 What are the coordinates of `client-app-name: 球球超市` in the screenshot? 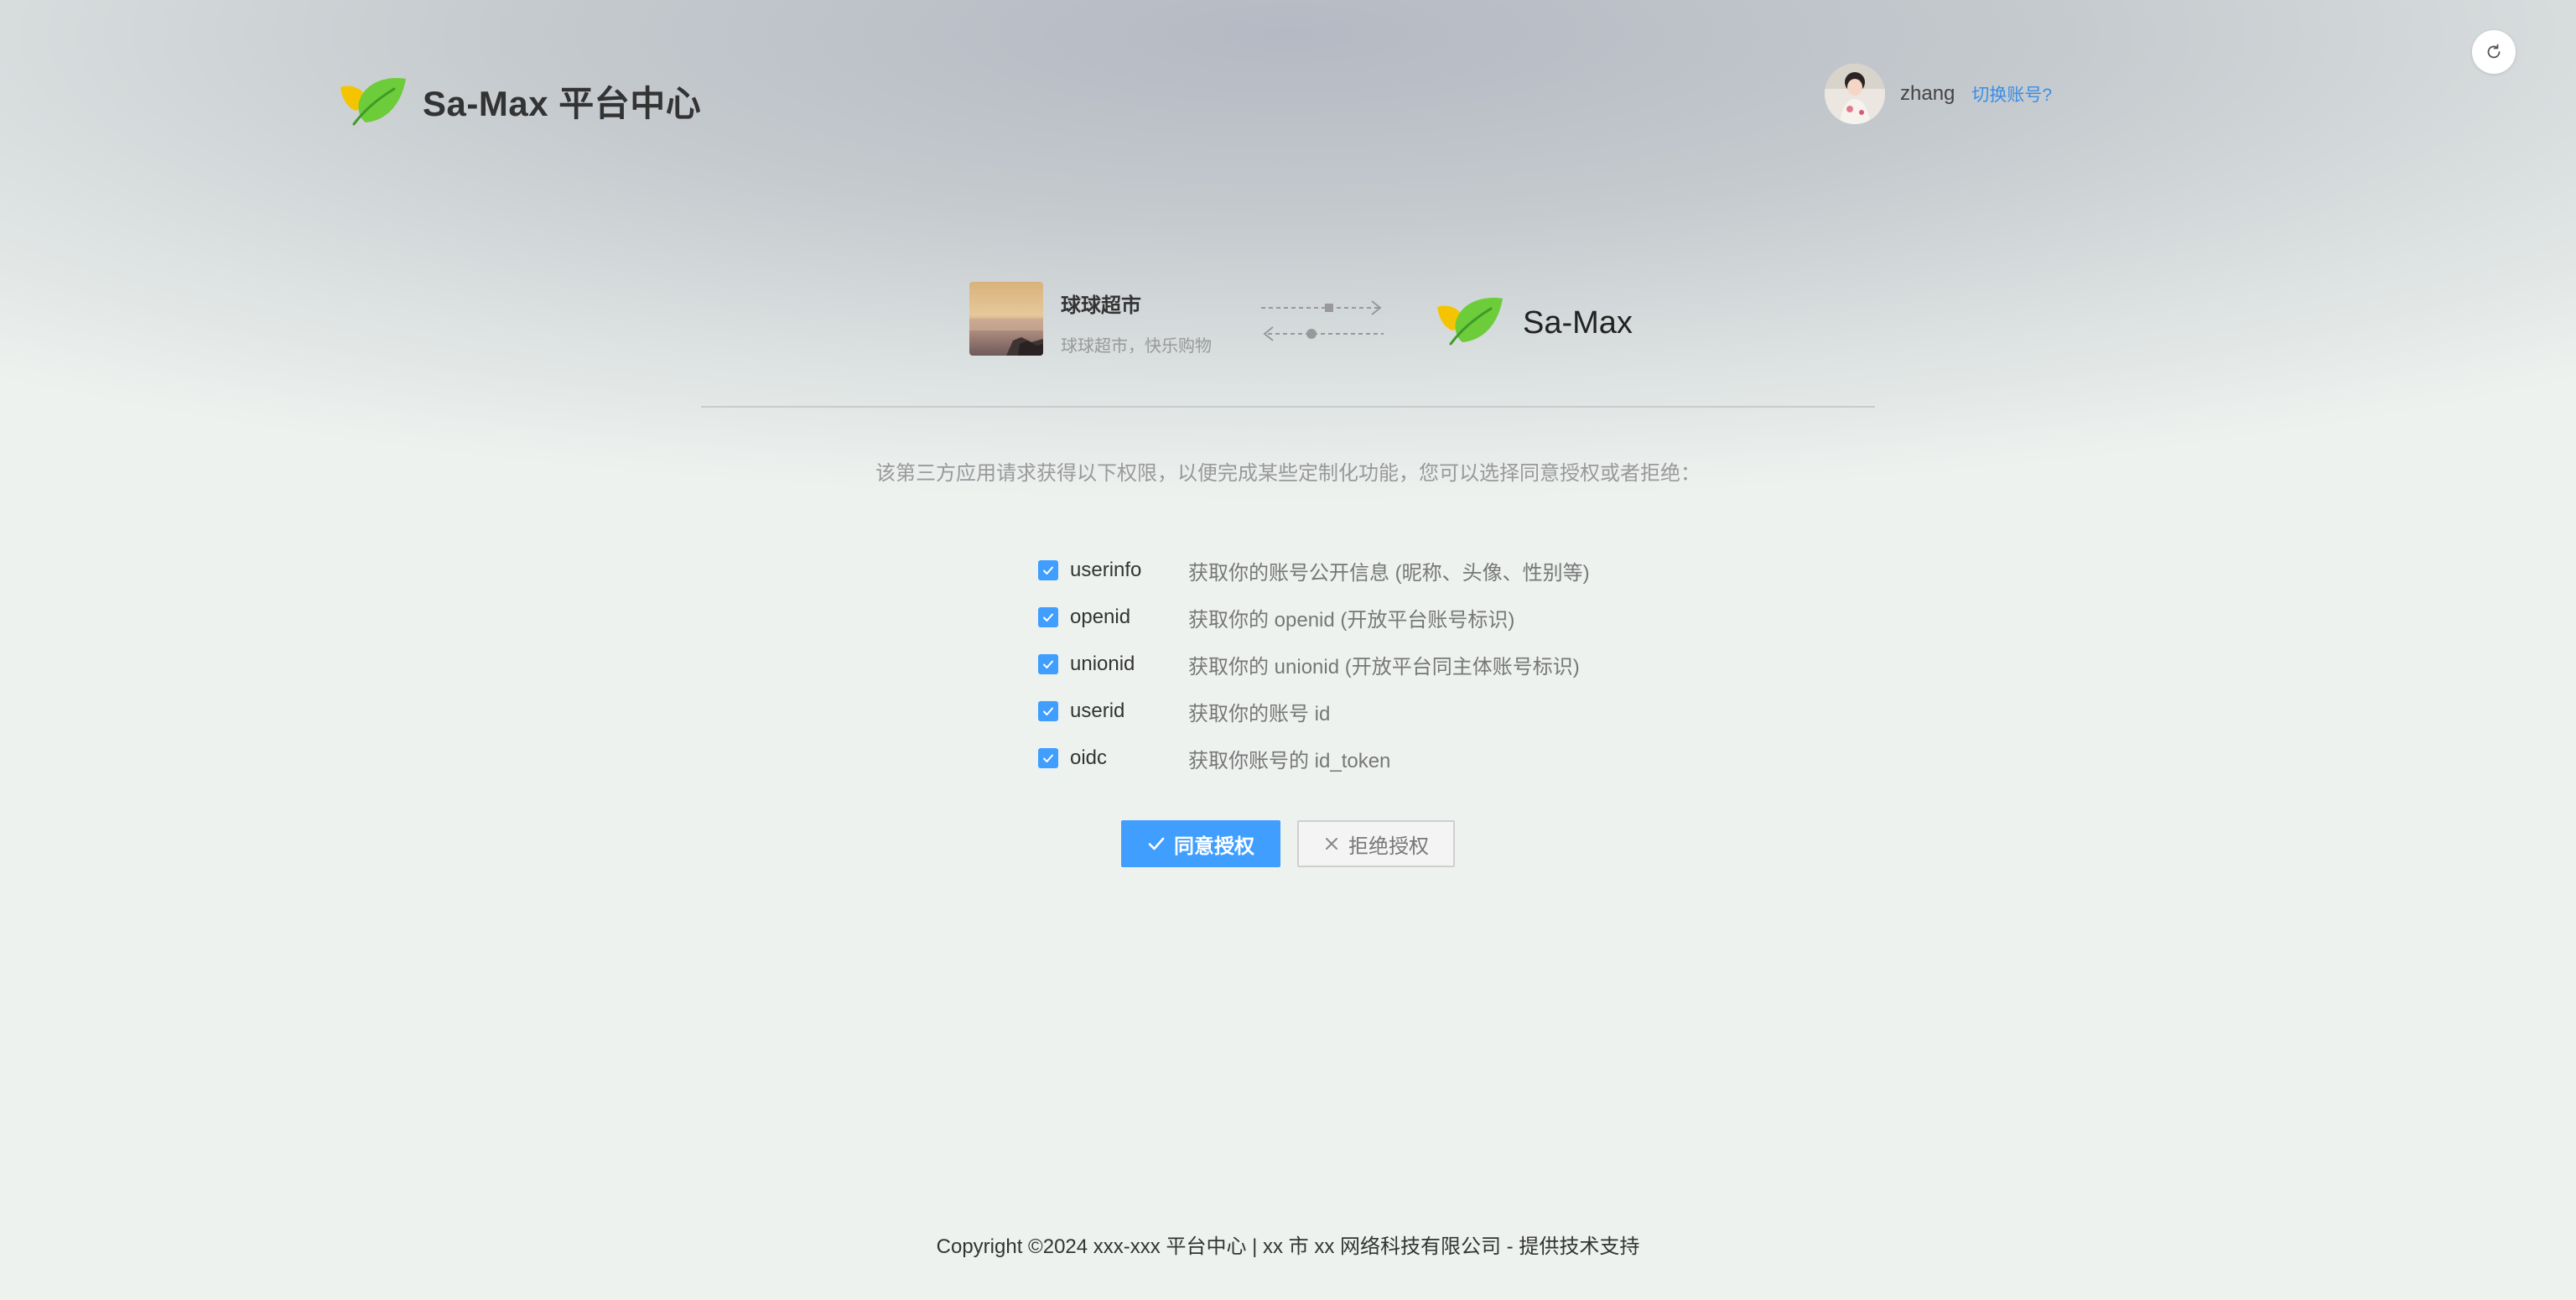 It's located at (1101, 305).